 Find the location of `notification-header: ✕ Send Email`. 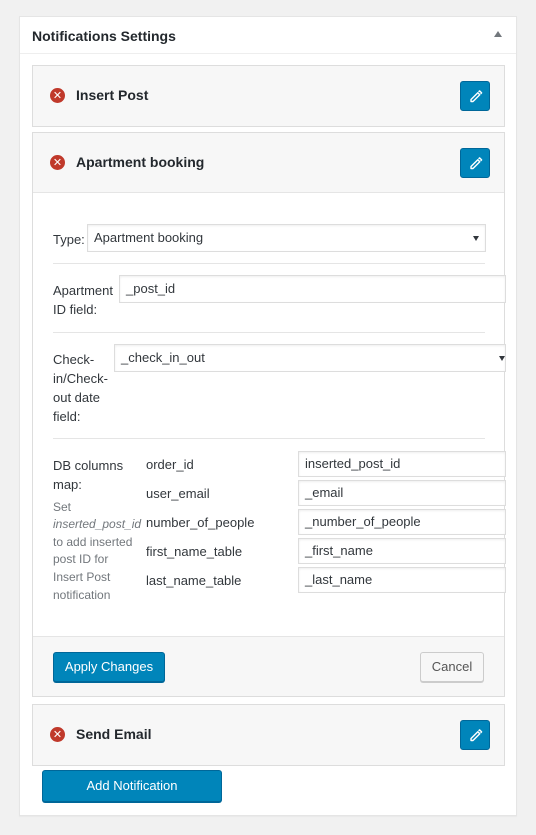

notification-header: ✕ Send Email is located at coordinates (268, 735).